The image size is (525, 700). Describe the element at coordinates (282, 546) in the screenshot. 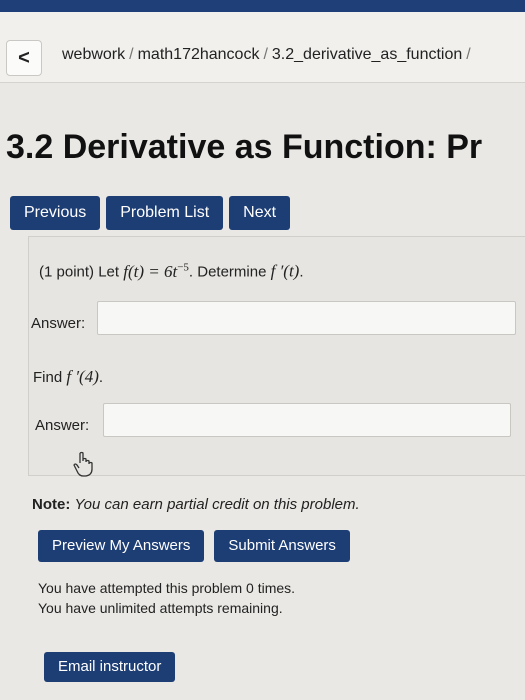

I see `submit-answers-button: Submit Answers` at that location.